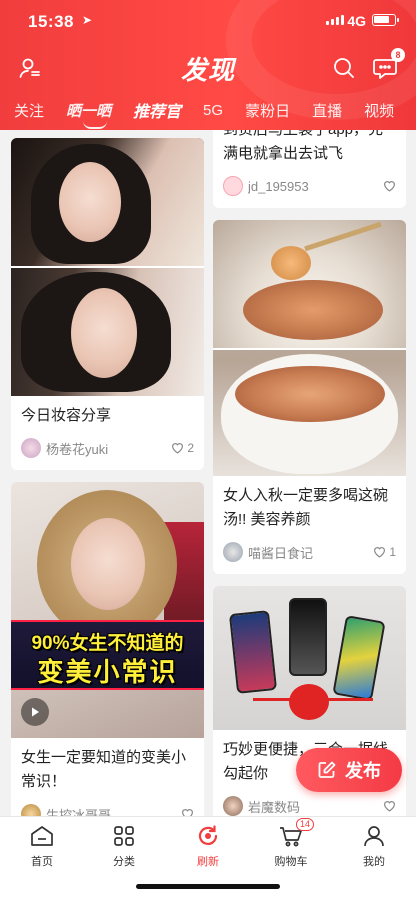  I want to click on nav-cart-label: 购物车, so click(291, 862).